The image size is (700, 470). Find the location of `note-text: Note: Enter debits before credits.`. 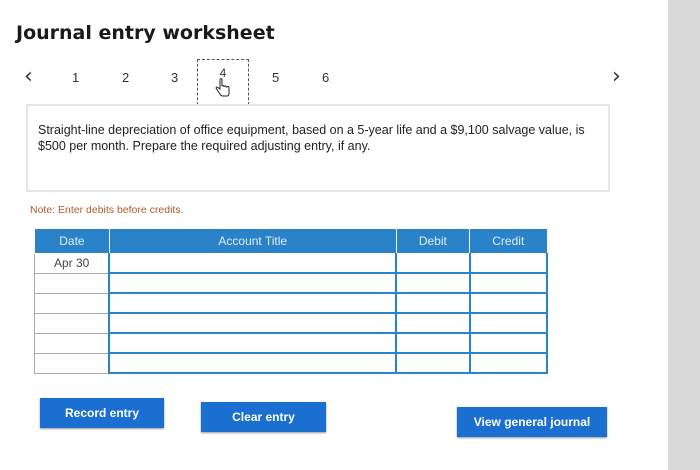

note-text: Note: Enter debits before credits. is located at coordinates (107, 210).